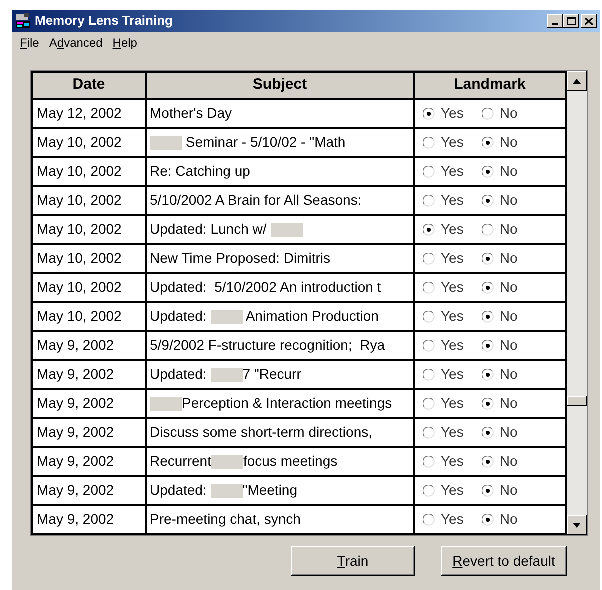  I want to click on column-header: Date, so click(89, 85).